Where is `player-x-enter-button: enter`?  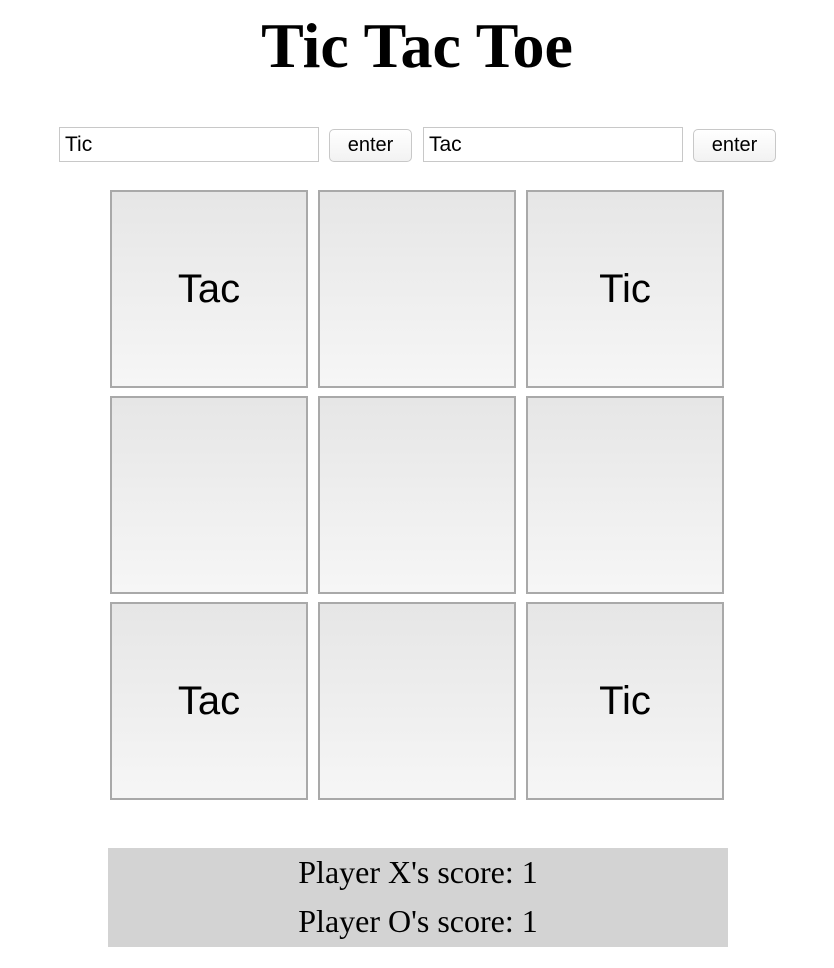
player-x-enter-button: enter is located at coordinates (370, 145).